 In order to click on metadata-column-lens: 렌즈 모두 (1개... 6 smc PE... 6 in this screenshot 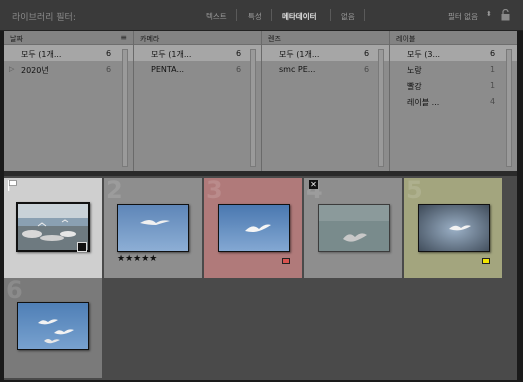, I will do `click(326, 101)`.